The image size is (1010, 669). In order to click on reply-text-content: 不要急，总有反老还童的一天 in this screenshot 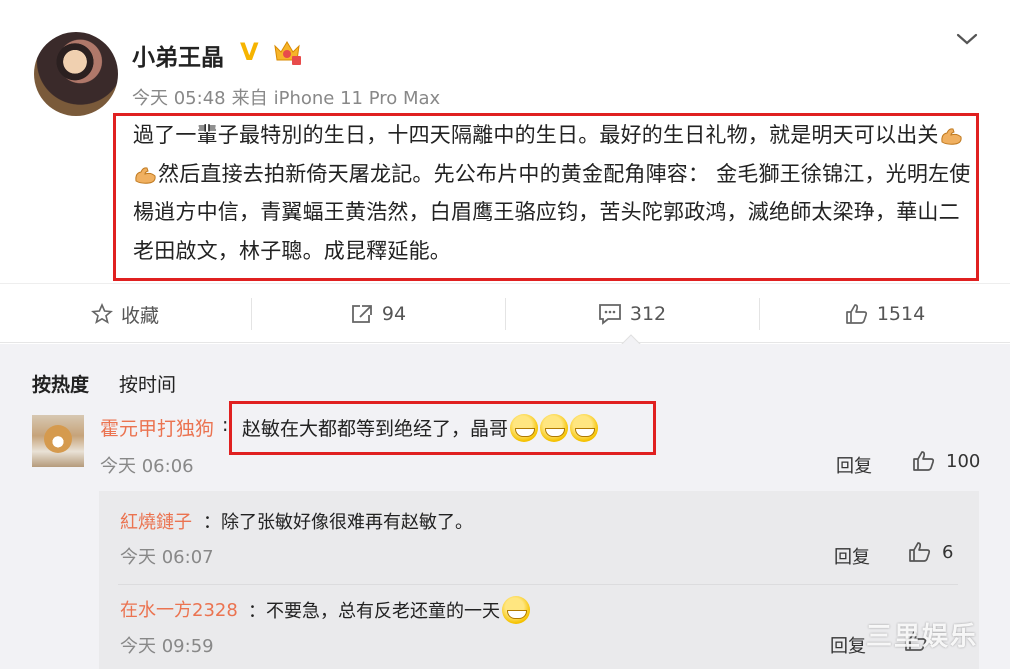, I will do `click(383, 611)`.